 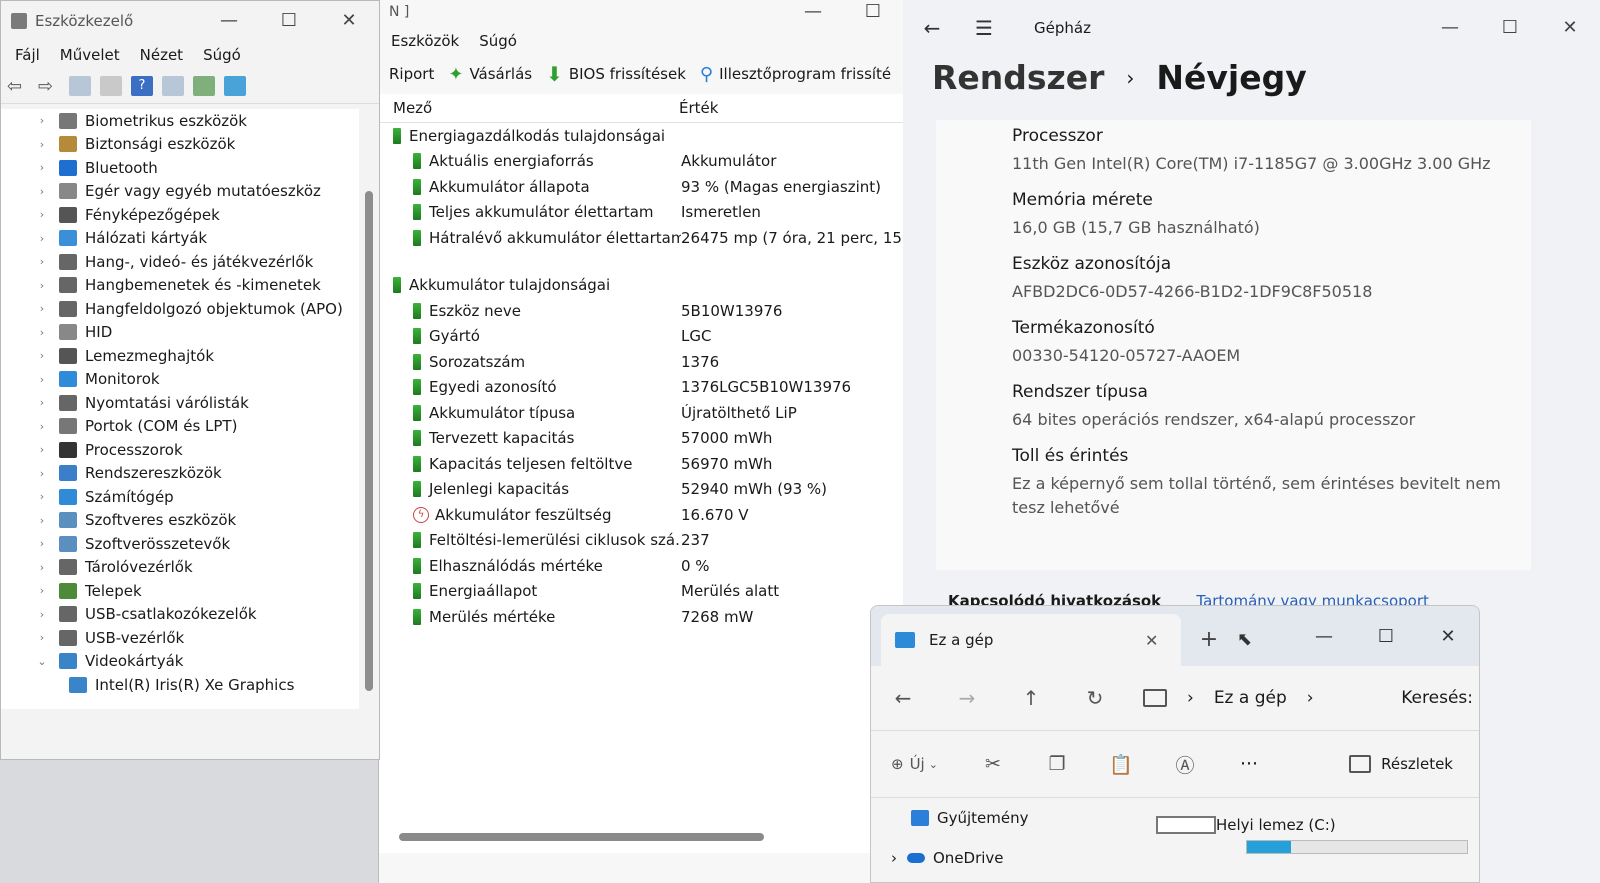 What do you see at coordinates (180, 427) in the screenshot?
I see `tree-item: › Portok (COM és LPT)` at bounding box center [180, 427].